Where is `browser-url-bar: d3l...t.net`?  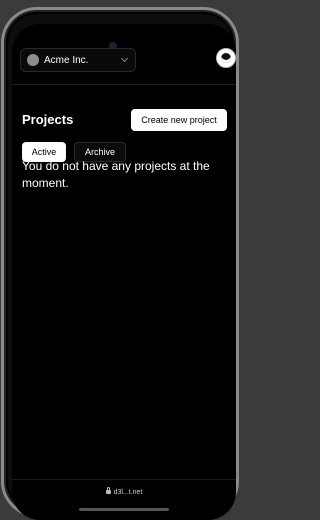
browser-url-bar: d3l...t.net is located at coordinates (124, 491).